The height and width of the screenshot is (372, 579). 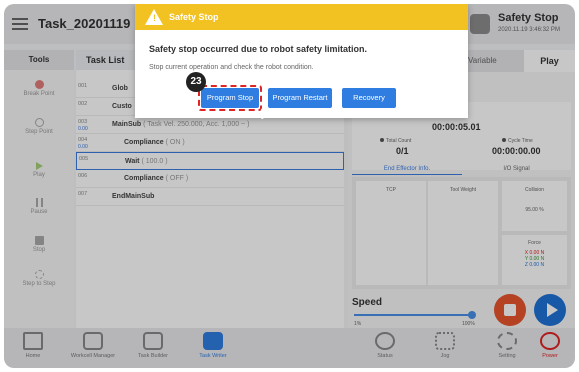 I want to click on program-restart-button: Program Restart, so click(x=300, y=98).